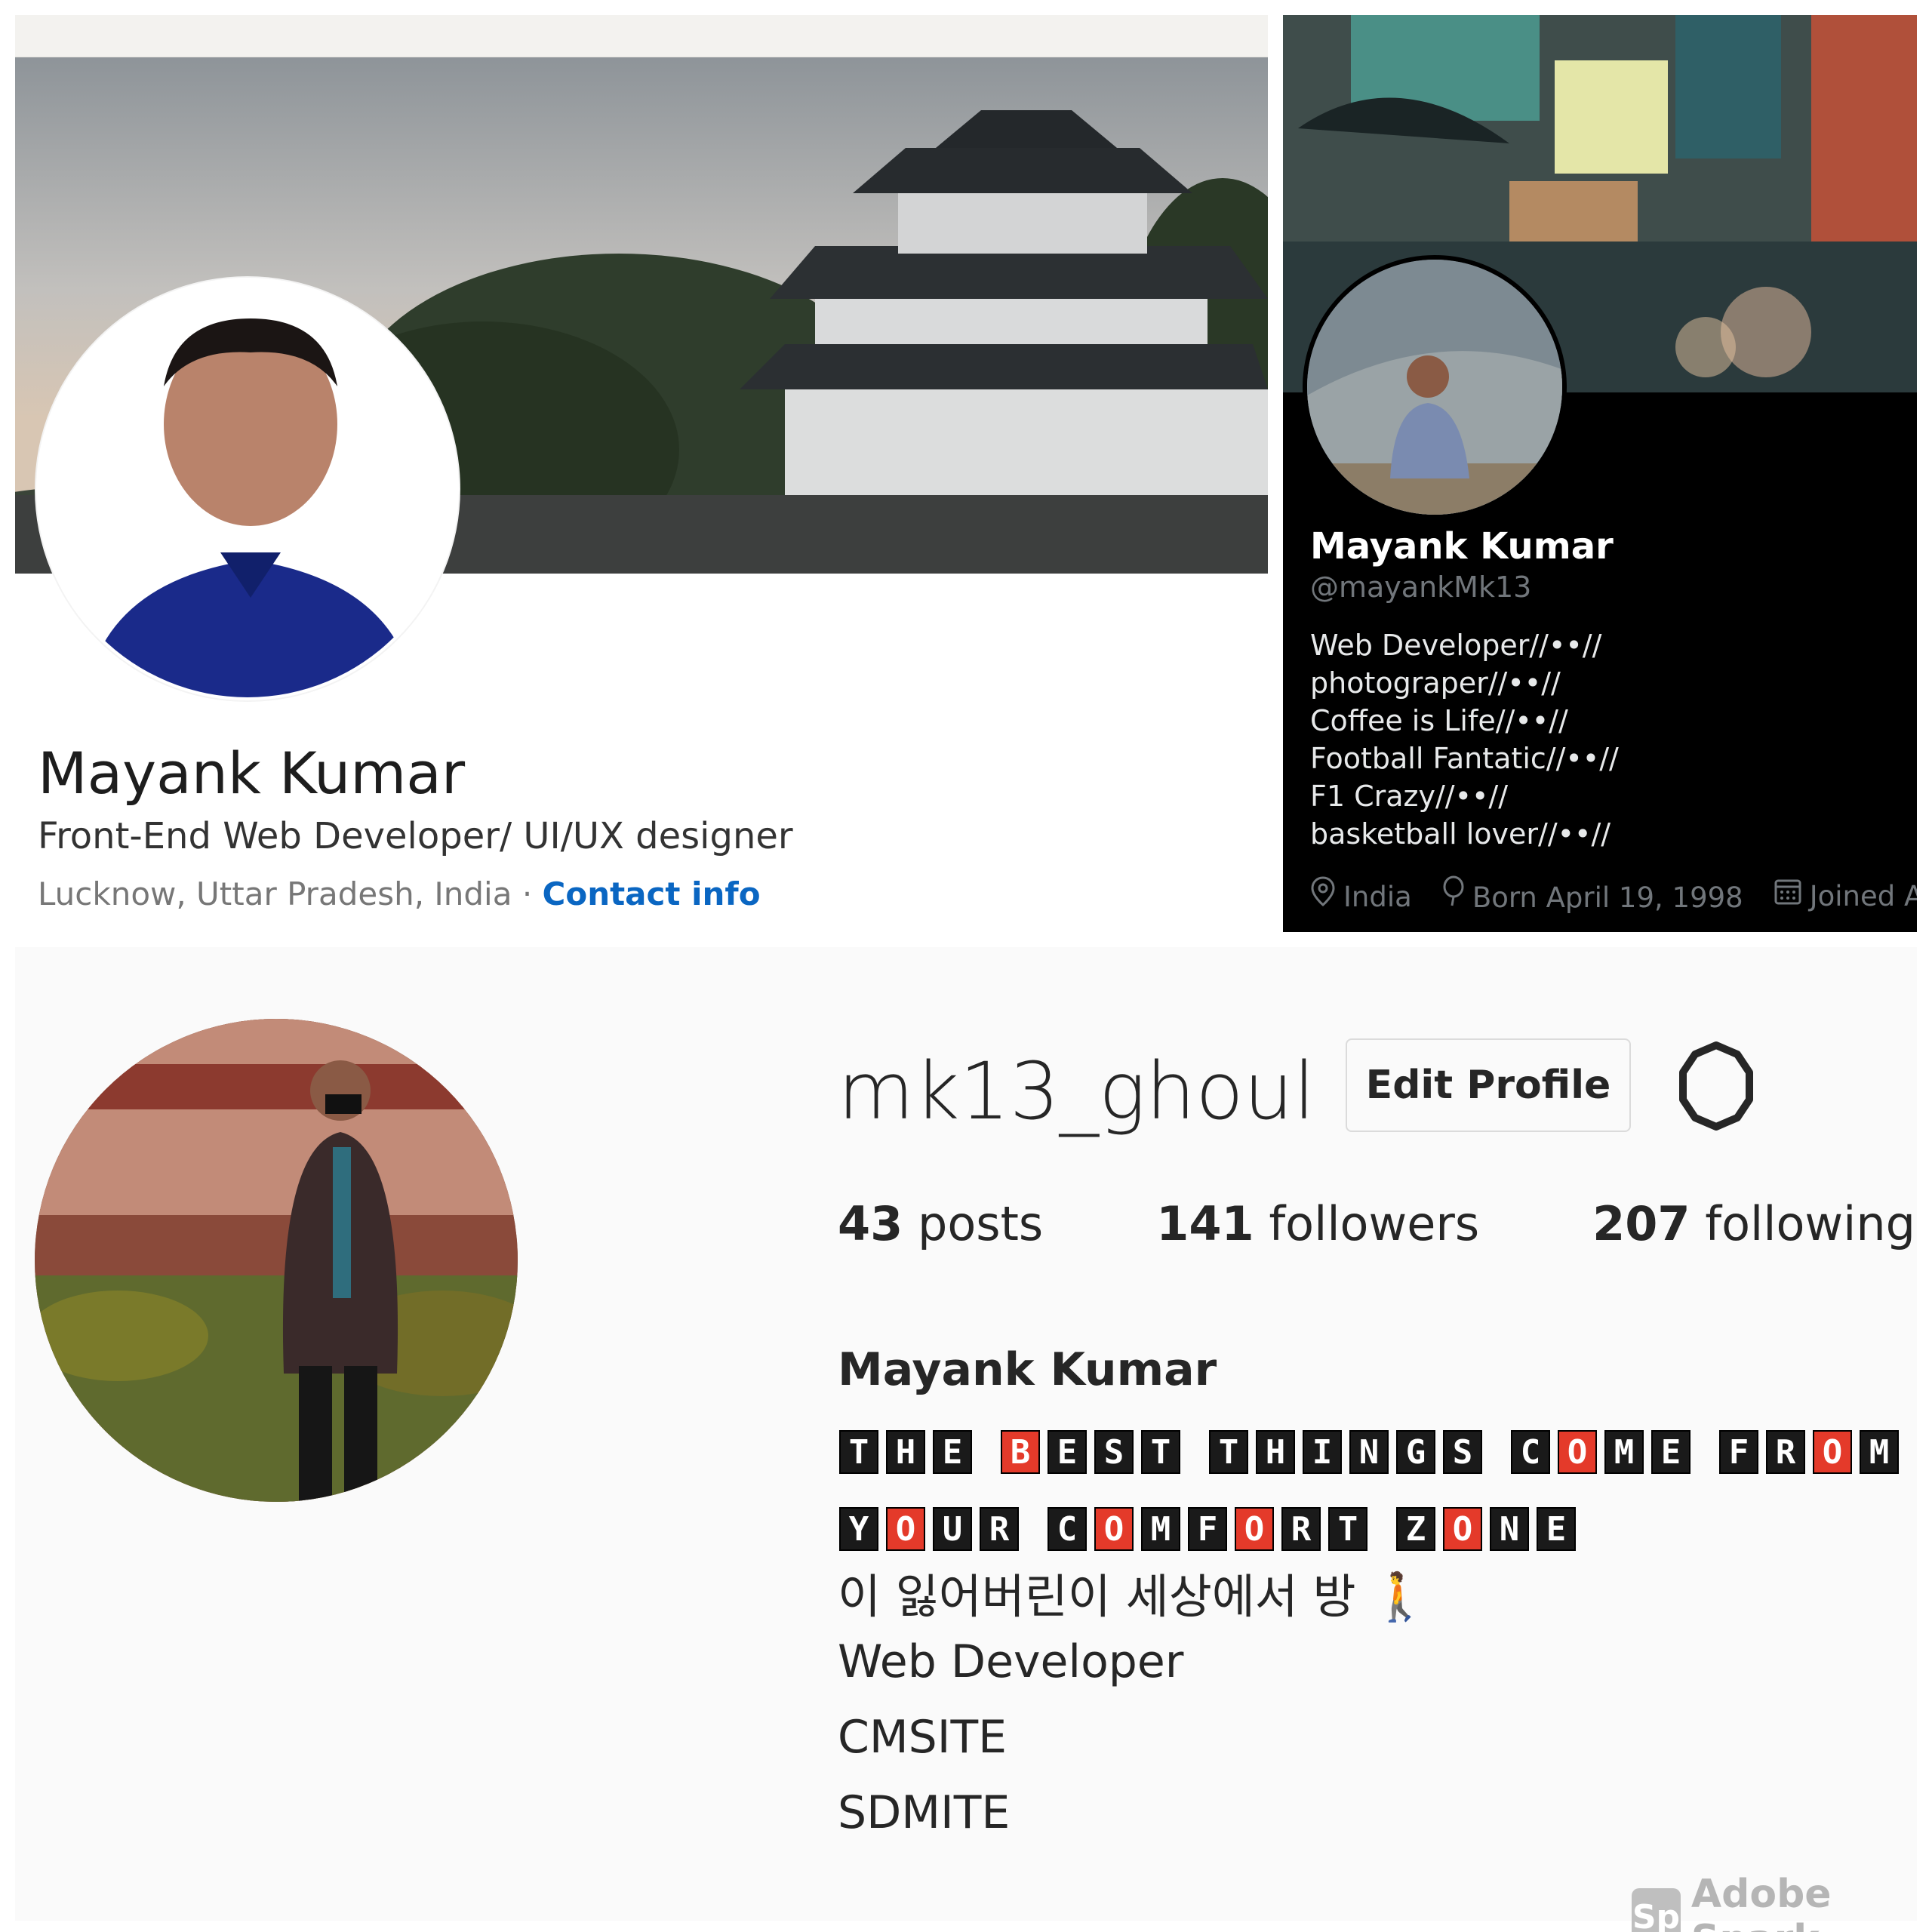 This screenshot has width=1932, height=1932. Describe the element at coordinates (1716, 1086) in the screenshot. I see `settings-gear-icon` at that location.